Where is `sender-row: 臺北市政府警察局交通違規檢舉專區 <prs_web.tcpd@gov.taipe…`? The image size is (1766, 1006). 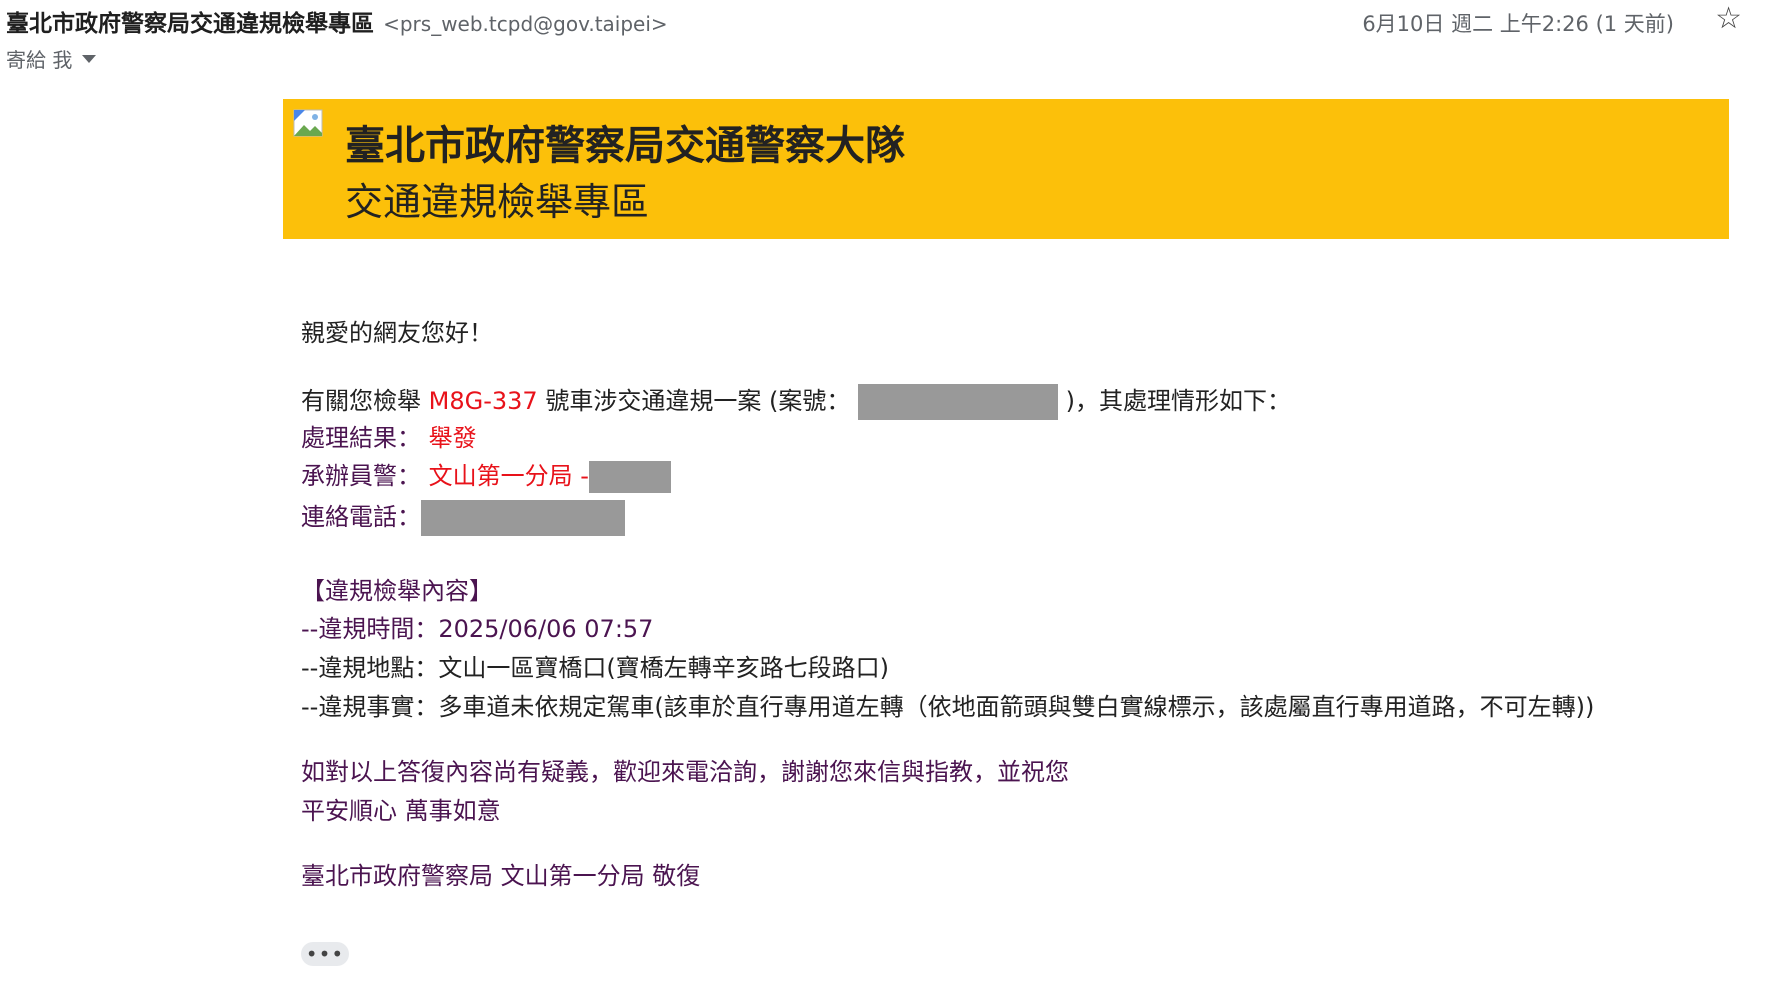 sender-row: 臺北市政府警察局交通違規檢舉專區 <prs_web.tcpd@gov.taipe… is located at coordinates (337, 21).